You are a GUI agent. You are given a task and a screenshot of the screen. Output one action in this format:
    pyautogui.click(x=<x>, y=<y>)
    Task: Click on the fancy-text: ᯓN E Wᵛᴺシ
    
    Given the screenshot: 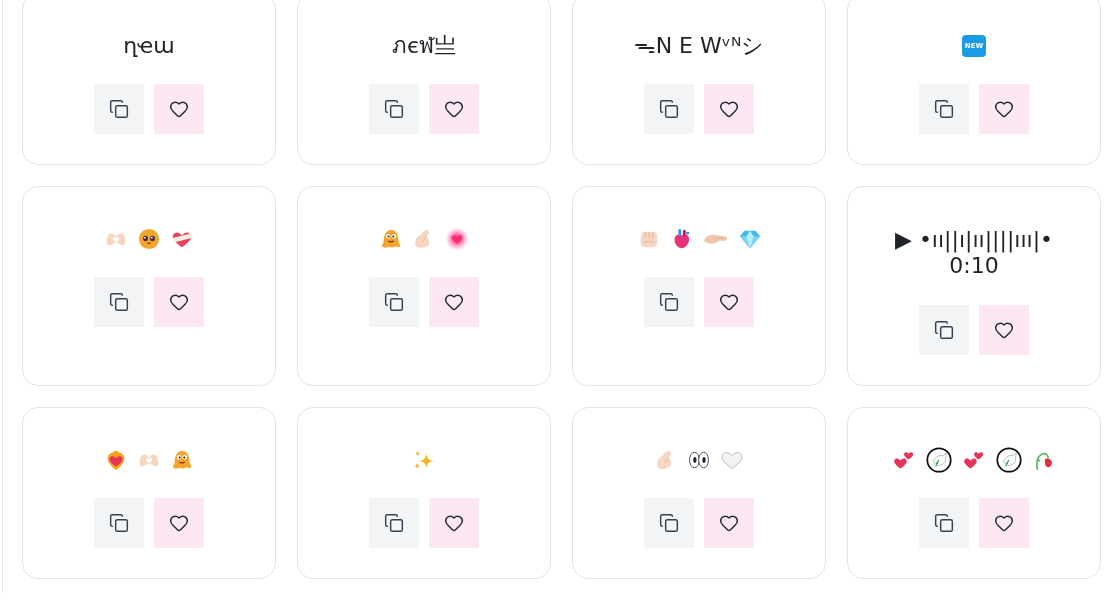 What is the action you would take?
    pyautogui.click(x=699, y=46)
    